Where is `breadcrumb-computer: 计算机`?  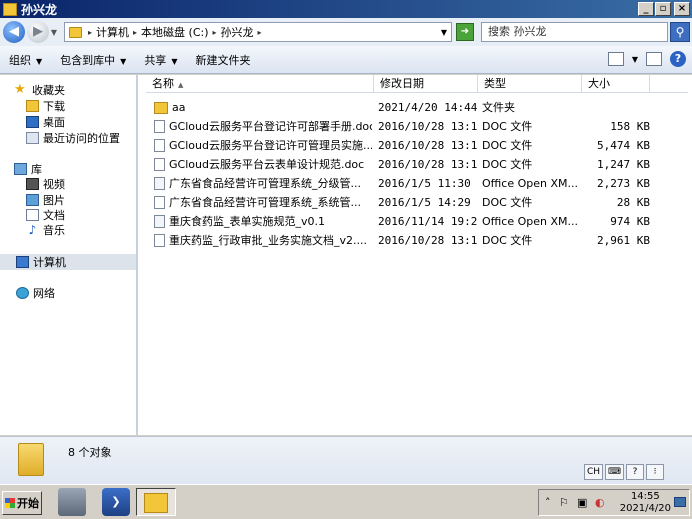
breadcrumb-computer: 计算机 is located at coordinates (112, 32).